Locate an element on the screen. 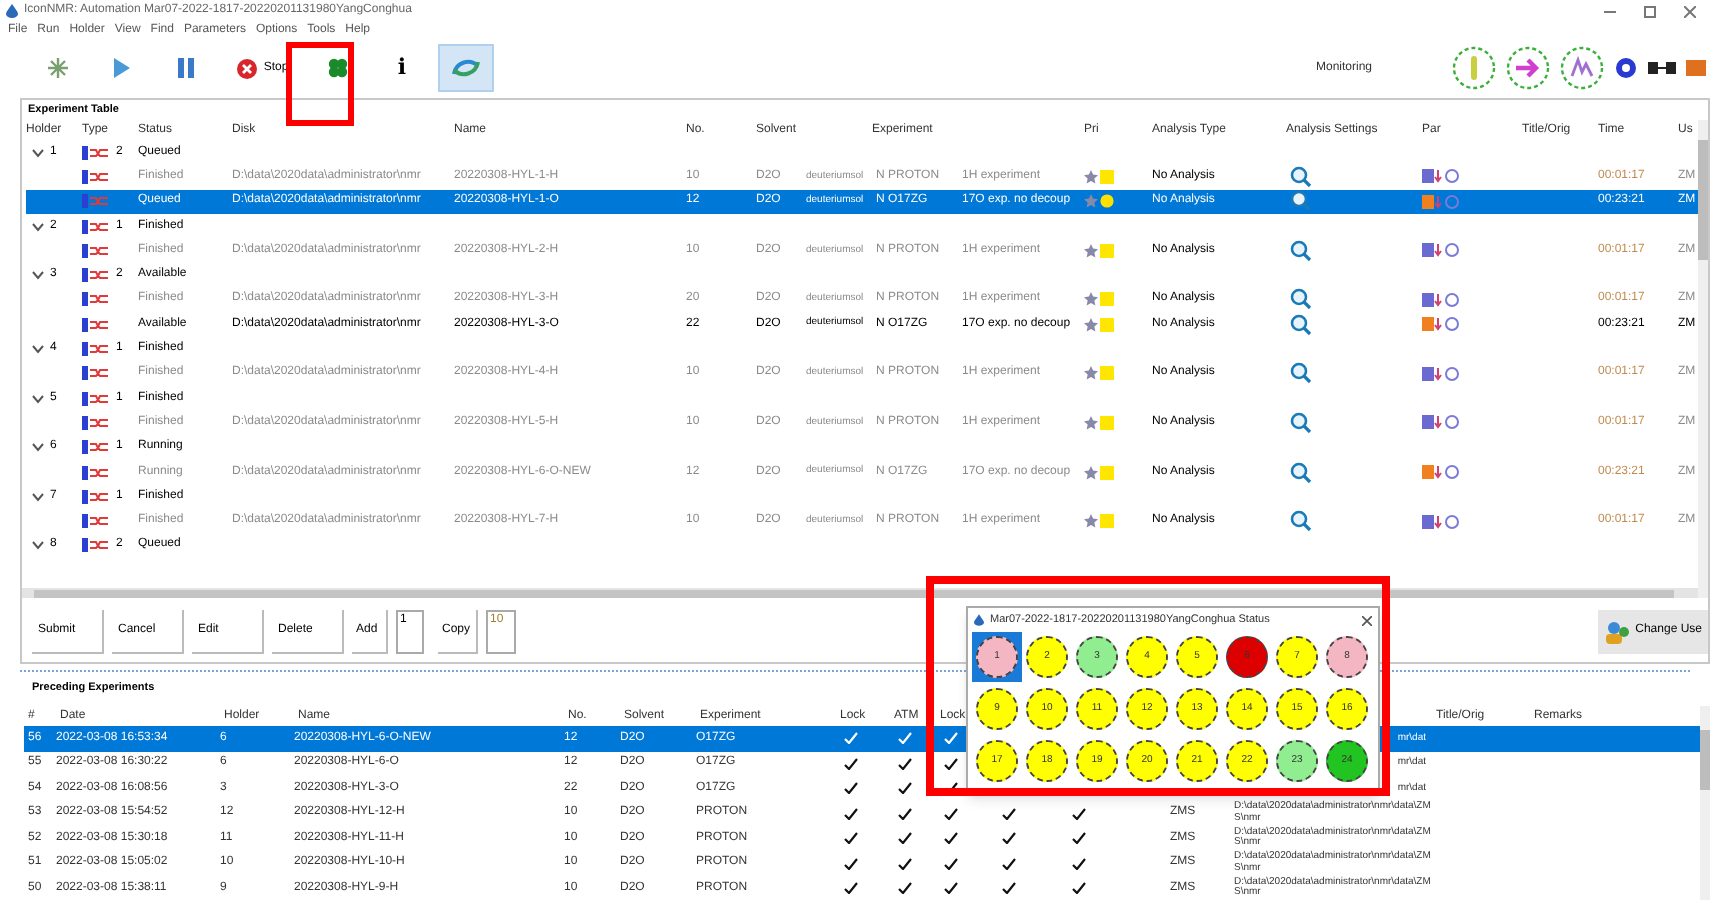  pause-icon is located at coordinates (186, 68).